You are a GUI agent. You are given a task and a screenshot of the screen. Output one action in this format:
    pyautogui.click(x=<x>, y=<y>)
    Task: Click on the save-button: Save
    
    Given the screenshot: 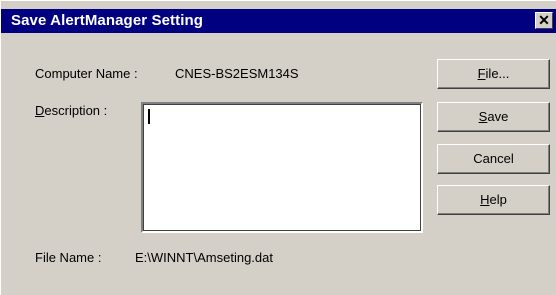 What is the action you would take?
    pyautogui.click(x=493, y=117)
    